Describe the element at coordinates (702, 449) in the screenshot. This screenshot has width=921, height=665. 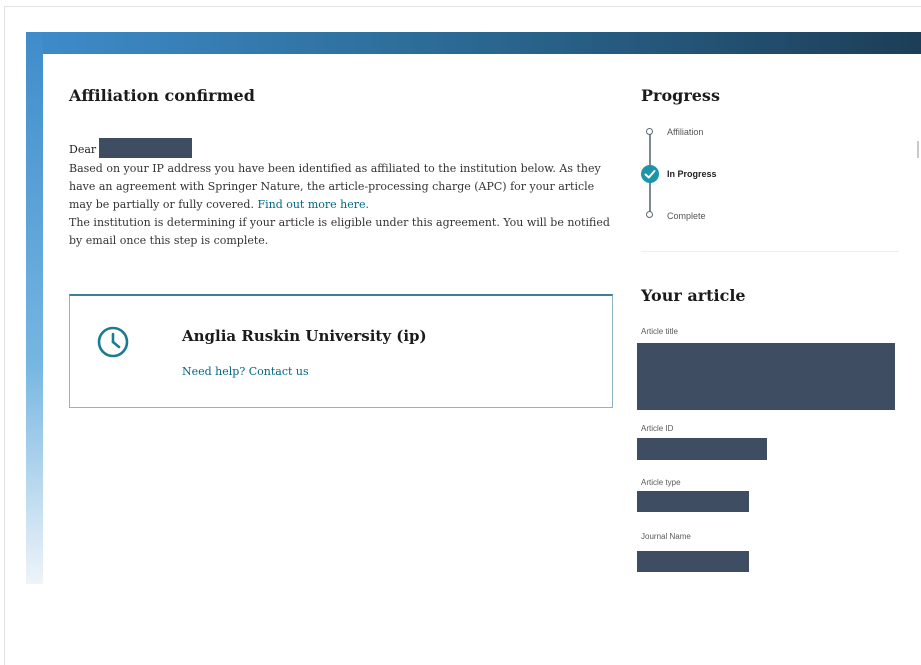
I see `article-id-value` at that location.